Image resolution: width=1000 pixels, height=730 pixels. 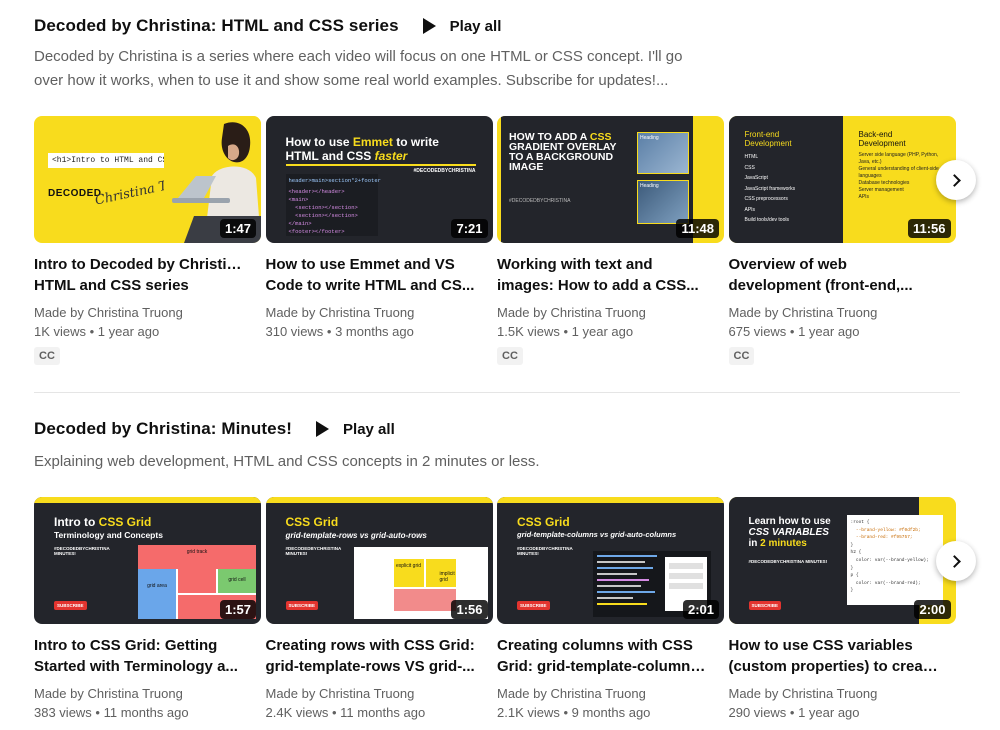 What do you see at coordinates (787, 264) in the screenshot?
I see `title-line: Overview of web` at bounding box center [787, 264].